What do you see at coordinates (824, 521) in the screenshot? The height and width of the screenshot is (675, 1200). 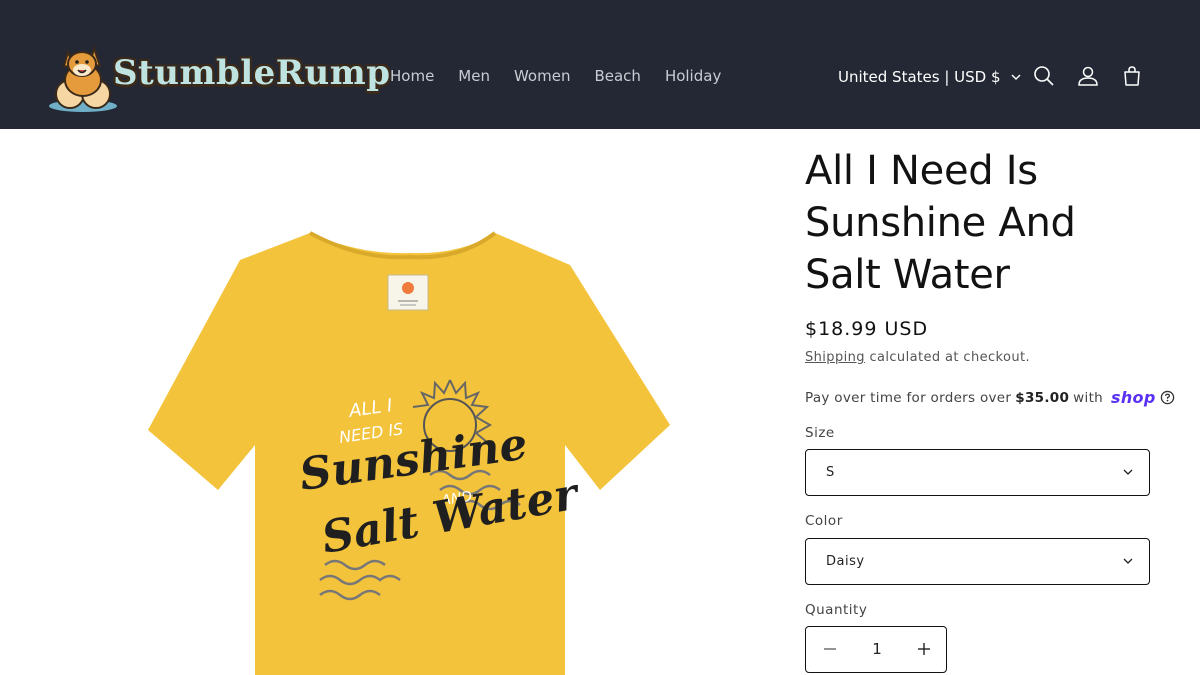 I see `color-label: Color` at bounding box center [824, 521].